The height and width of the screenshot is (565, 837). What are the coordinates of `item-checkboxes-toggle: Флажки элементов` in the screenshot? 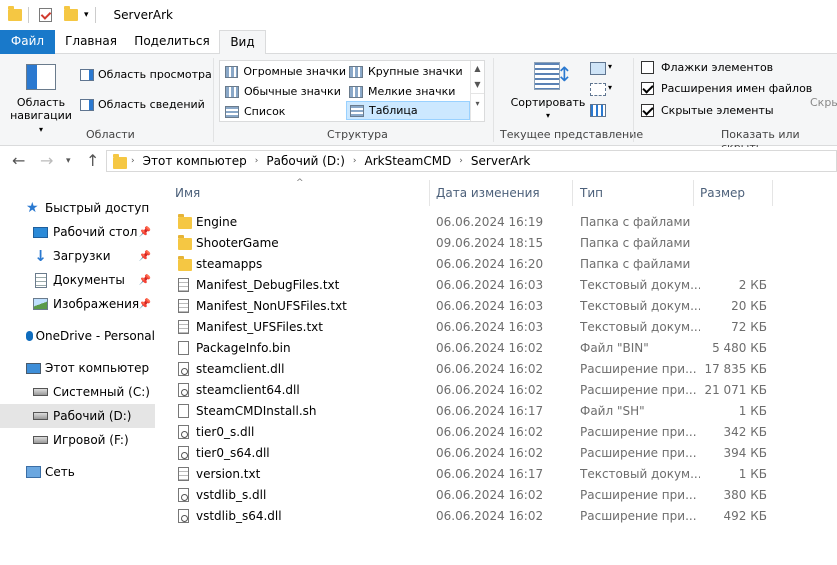 It's located at (707, 67).